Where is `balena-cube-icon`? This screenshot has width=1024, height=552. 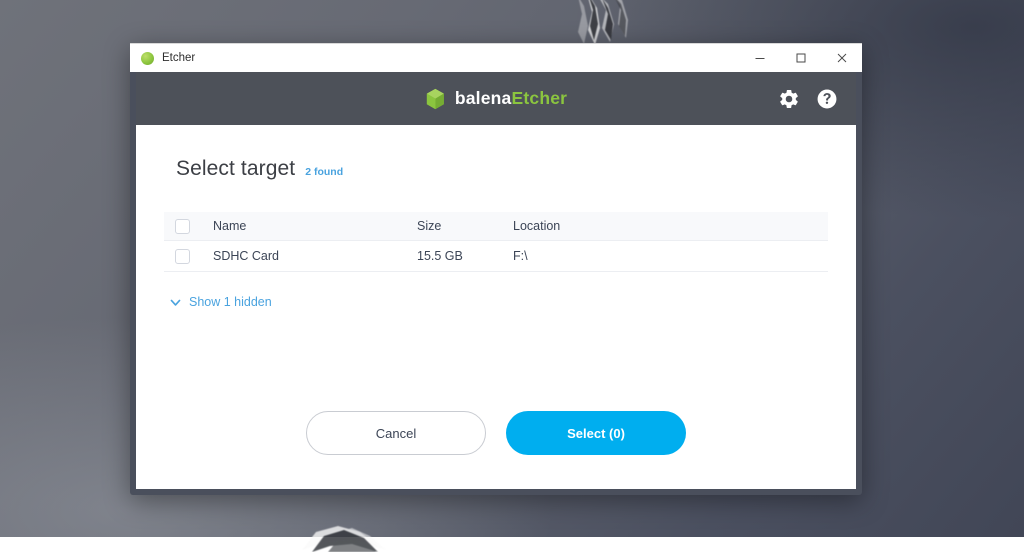 balena-cube-icon is located at coordinates (435, 98).